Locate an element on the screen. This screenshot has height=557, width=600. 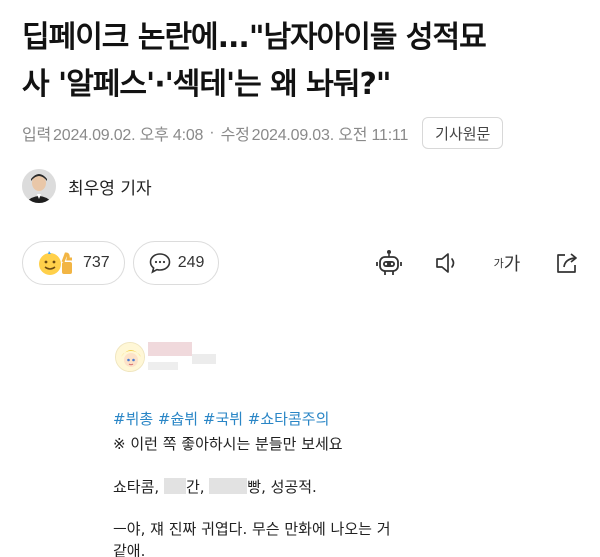
reporter-info: 최우영 기자 is located at coordinates (87, 186).